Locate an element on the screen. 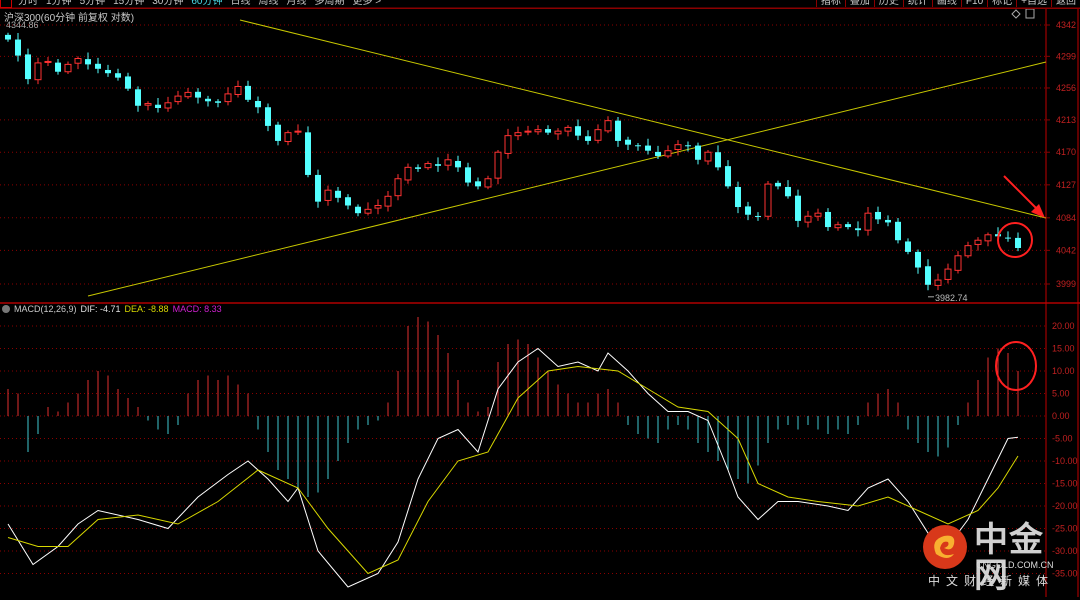 This screenshot has width=1080, height=600. macd-tick-label: -5.00 is located at coordinates (1062, 439).